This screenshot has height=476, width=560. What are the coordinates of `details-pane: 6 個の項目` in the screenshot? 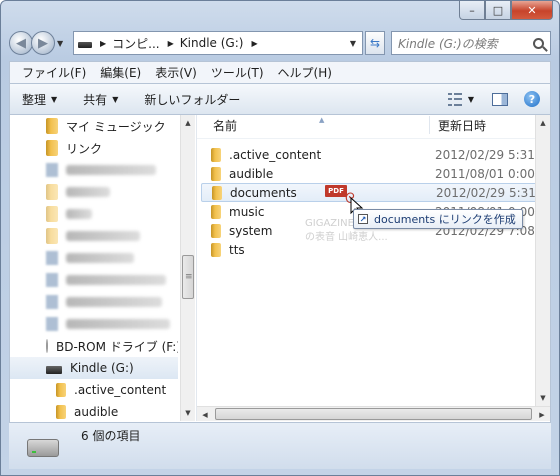 It's located at (280, 446).